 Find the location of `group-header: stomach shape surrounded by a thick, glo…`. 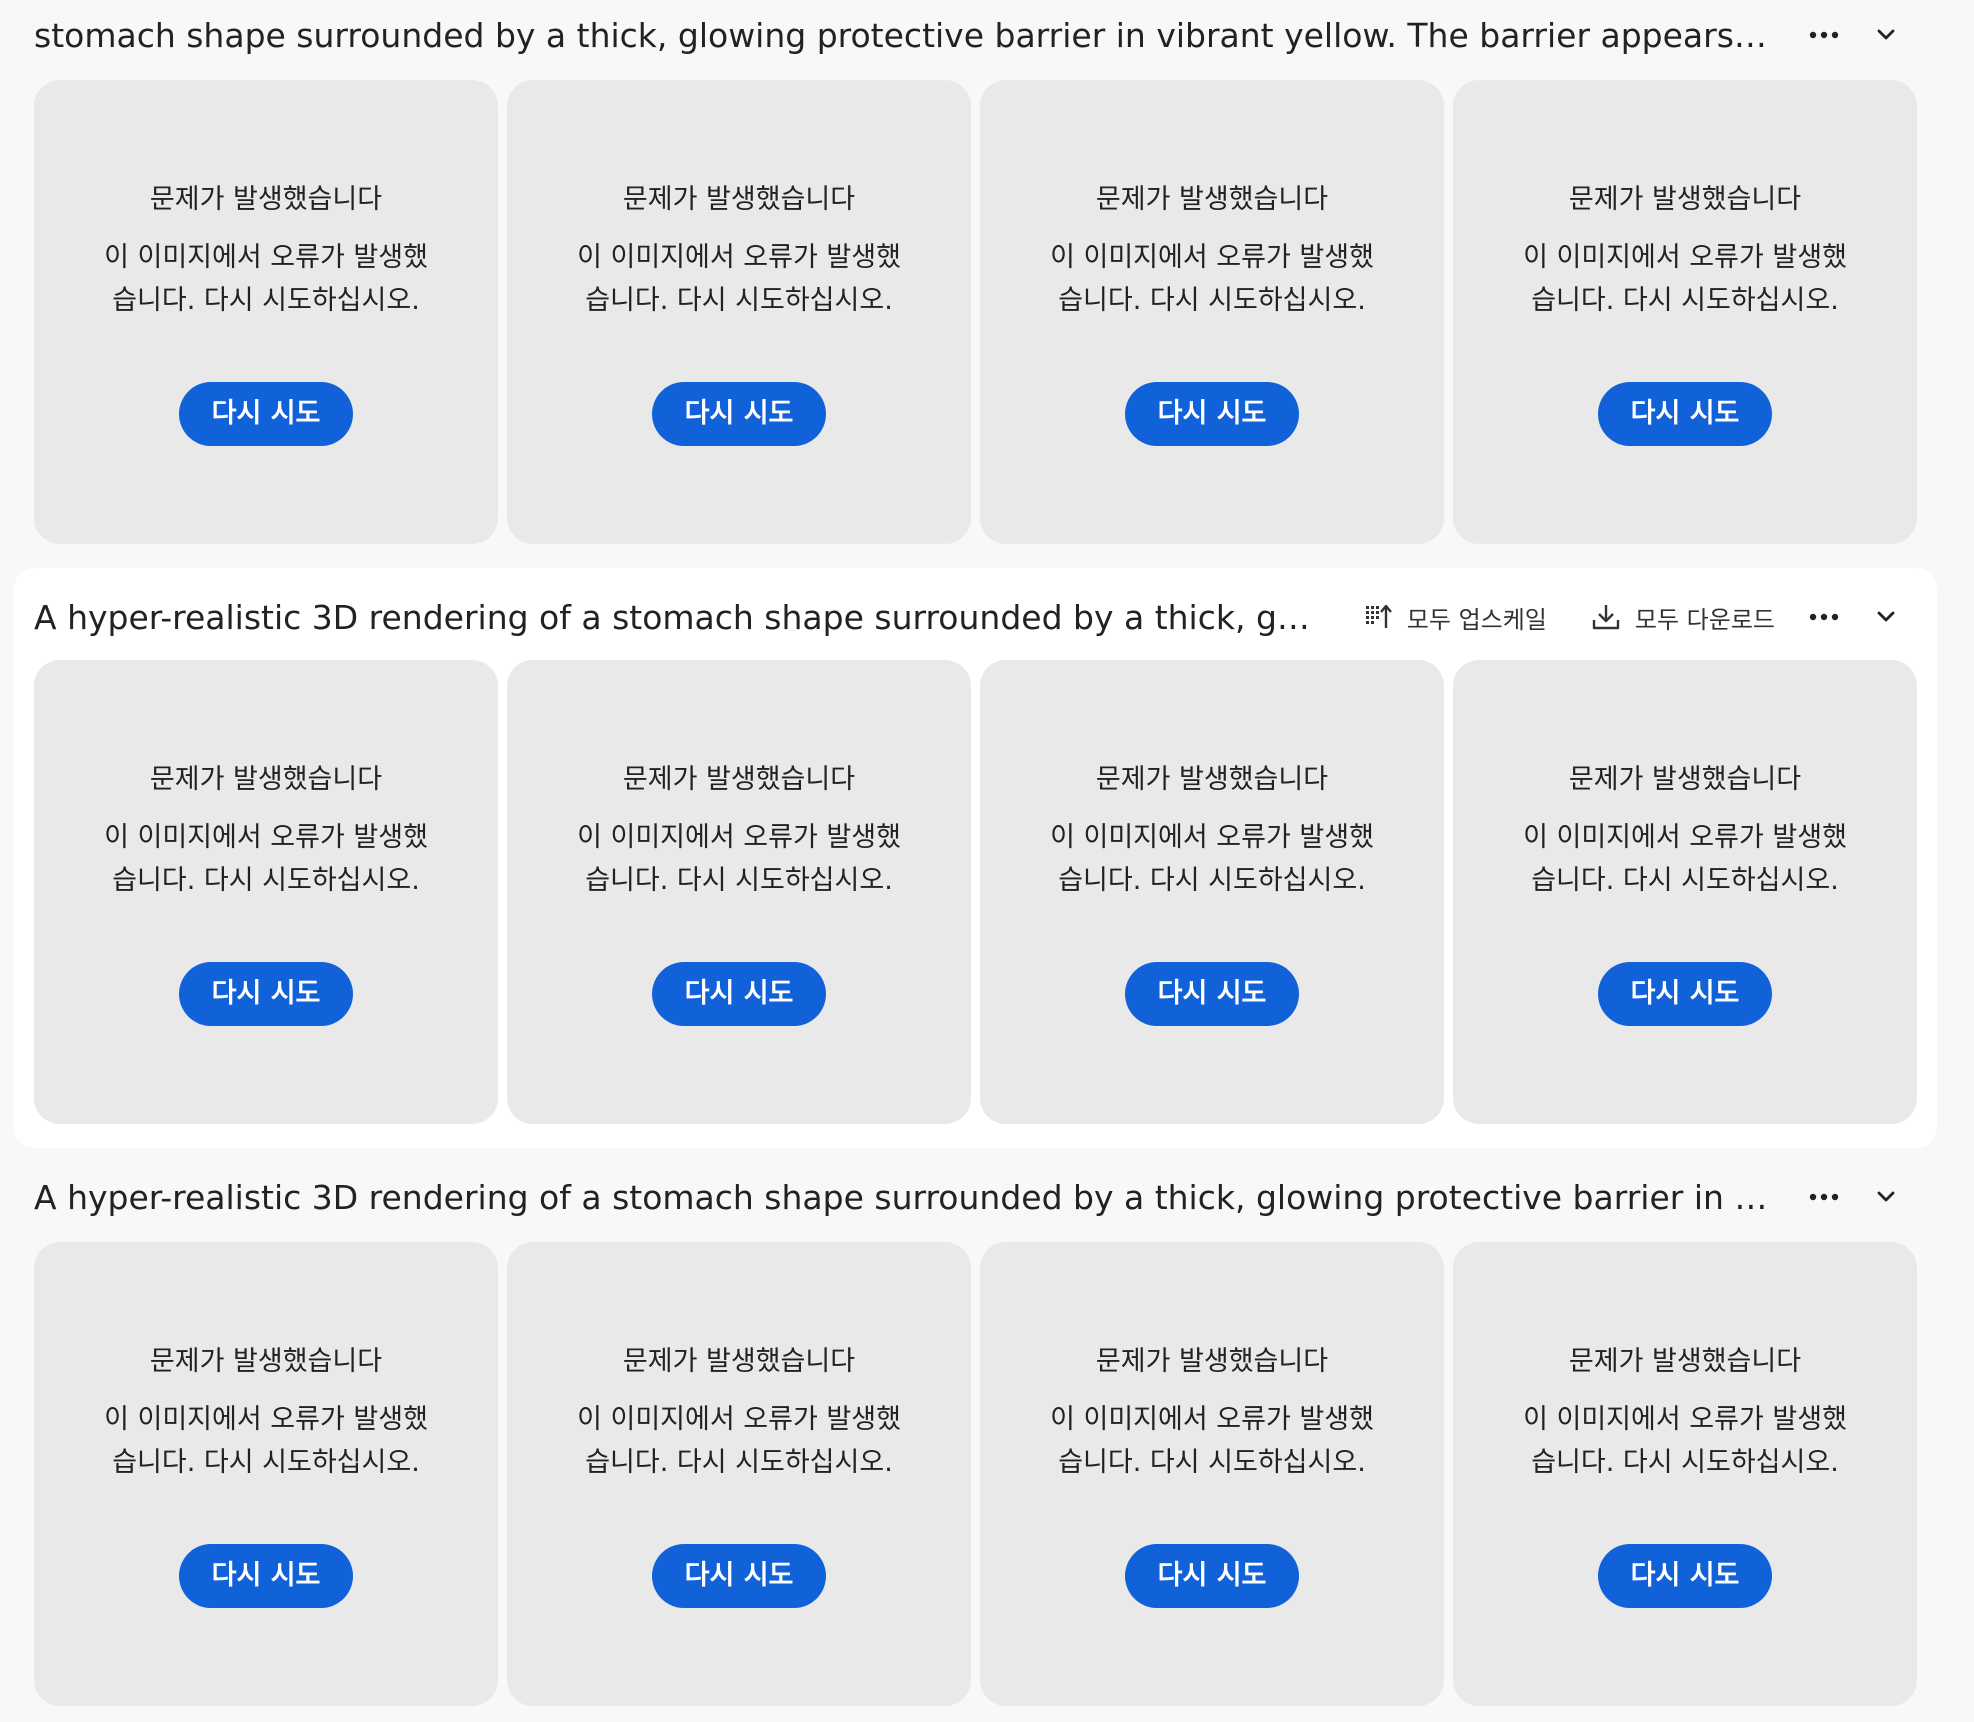

group-header: stomach shape surrounded by a thick, glo… is located at coordinates (975, 35).